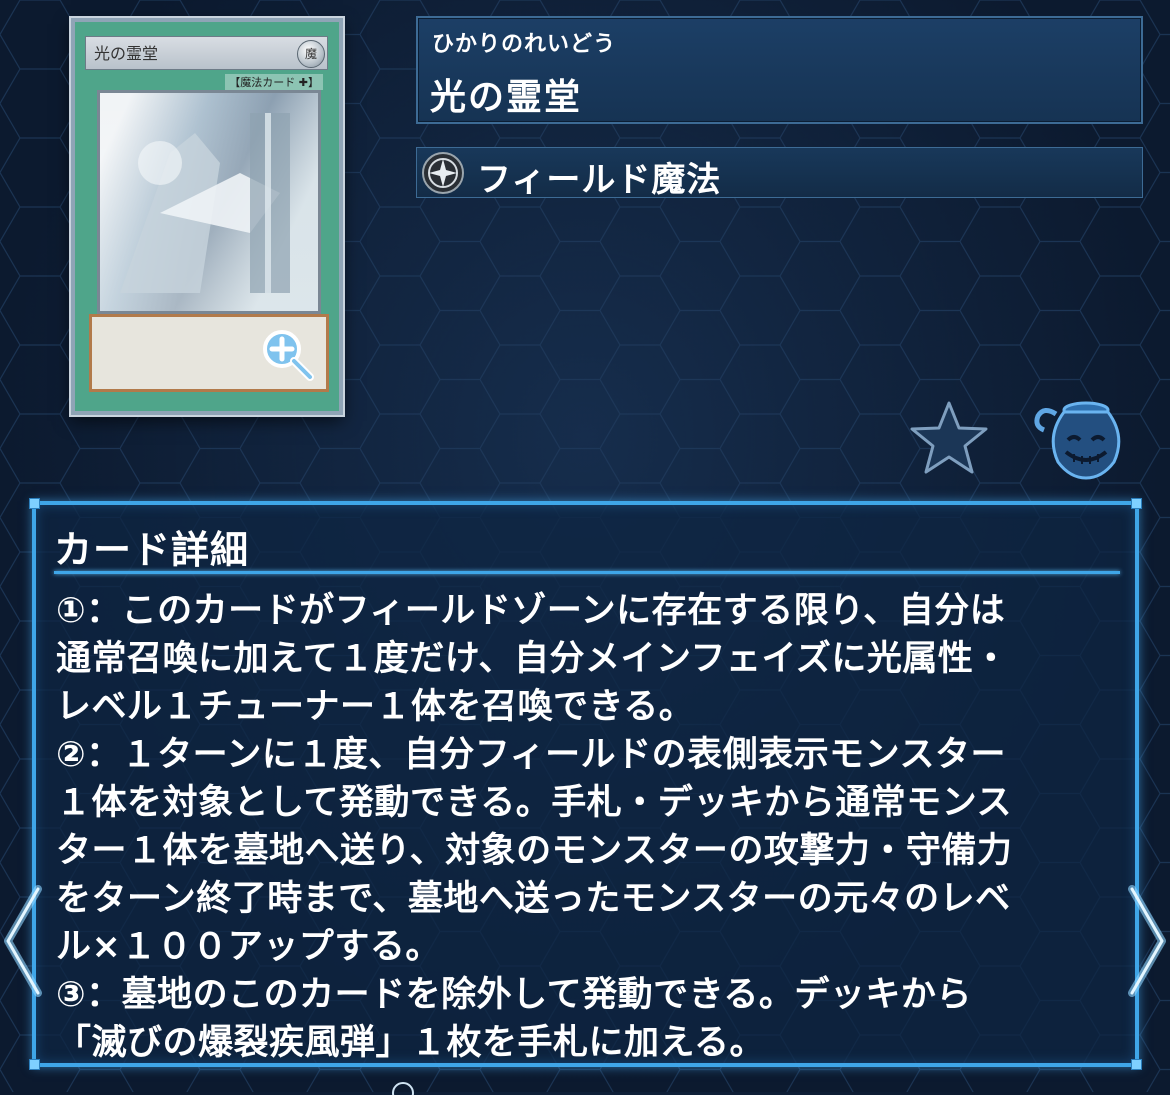  What do you see at coordinates (531, 611) in the screenshot?
I see `effect-line: ①：このカードがフィールドゾーンに存在する限り、自分は` at bounding box center [531, 611].